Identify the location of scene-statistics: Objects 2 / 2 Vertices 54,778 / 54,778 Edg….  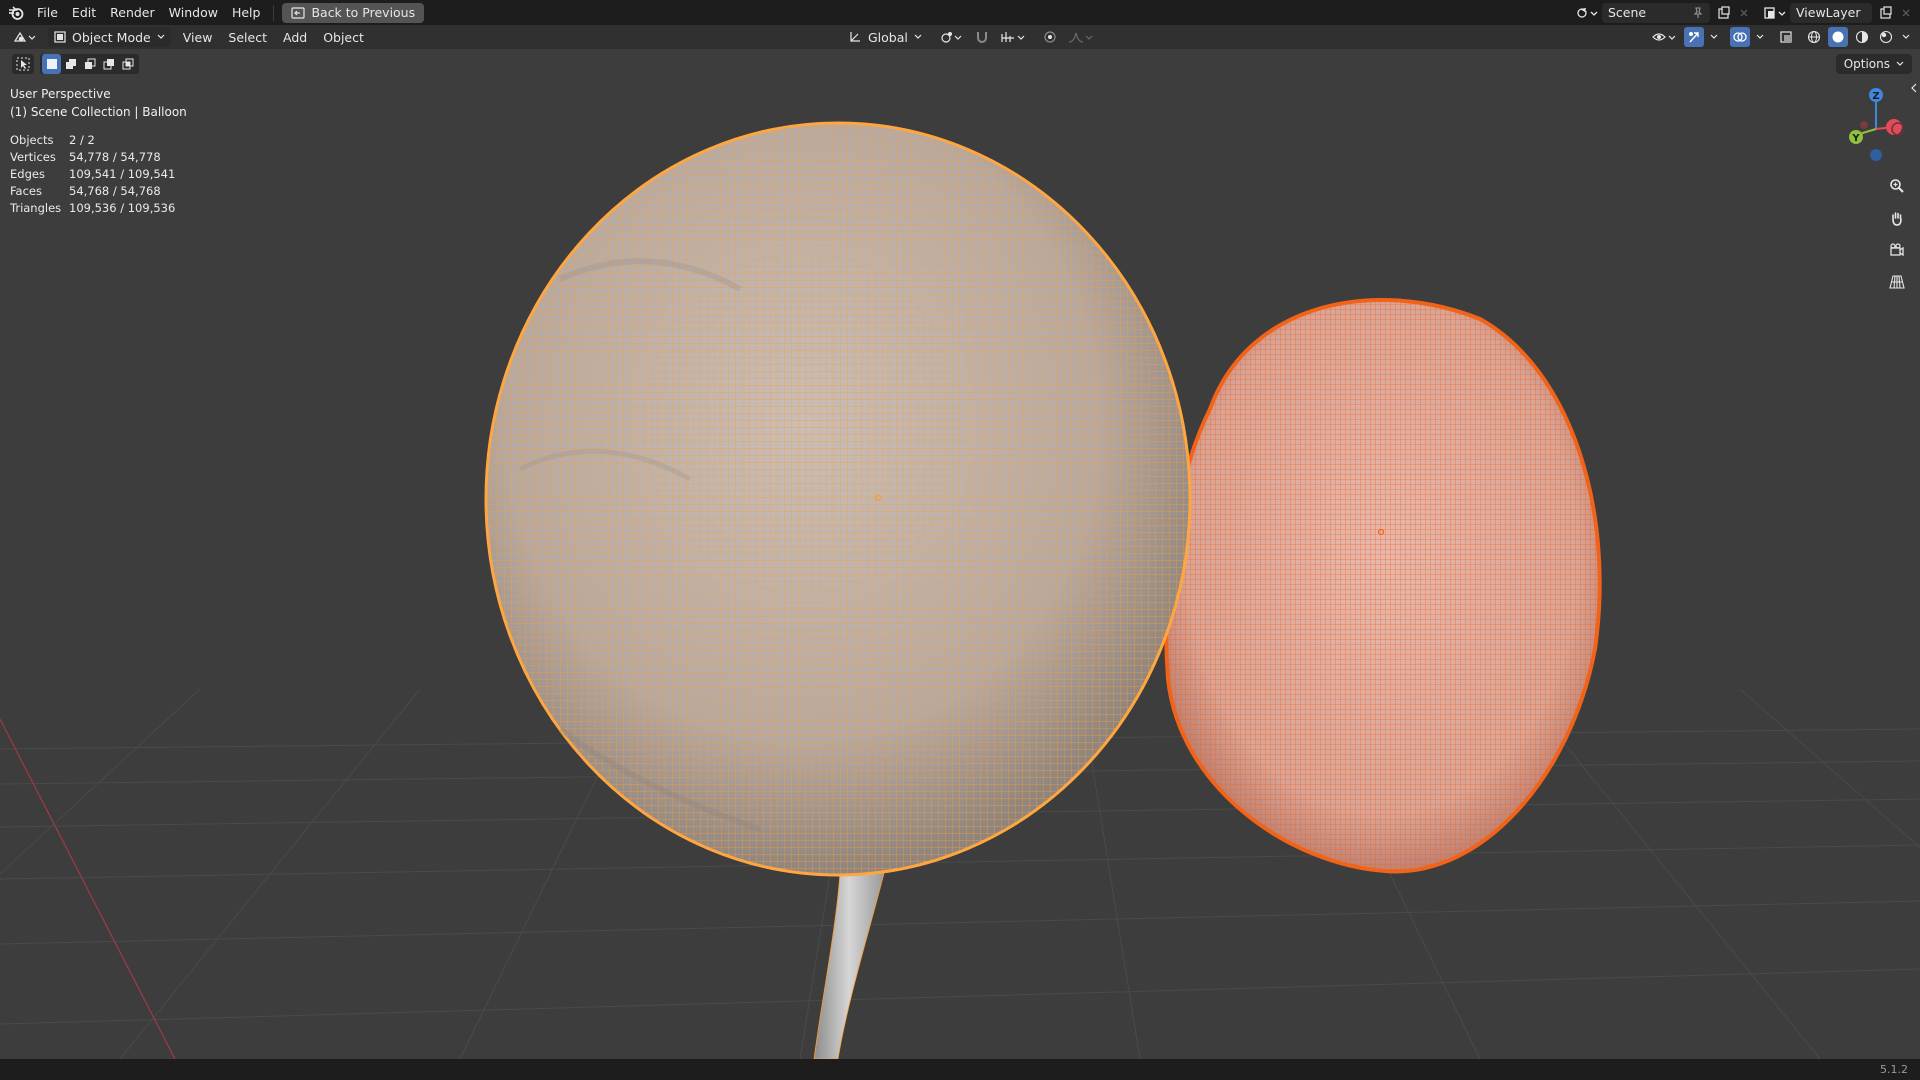
(92, 174).